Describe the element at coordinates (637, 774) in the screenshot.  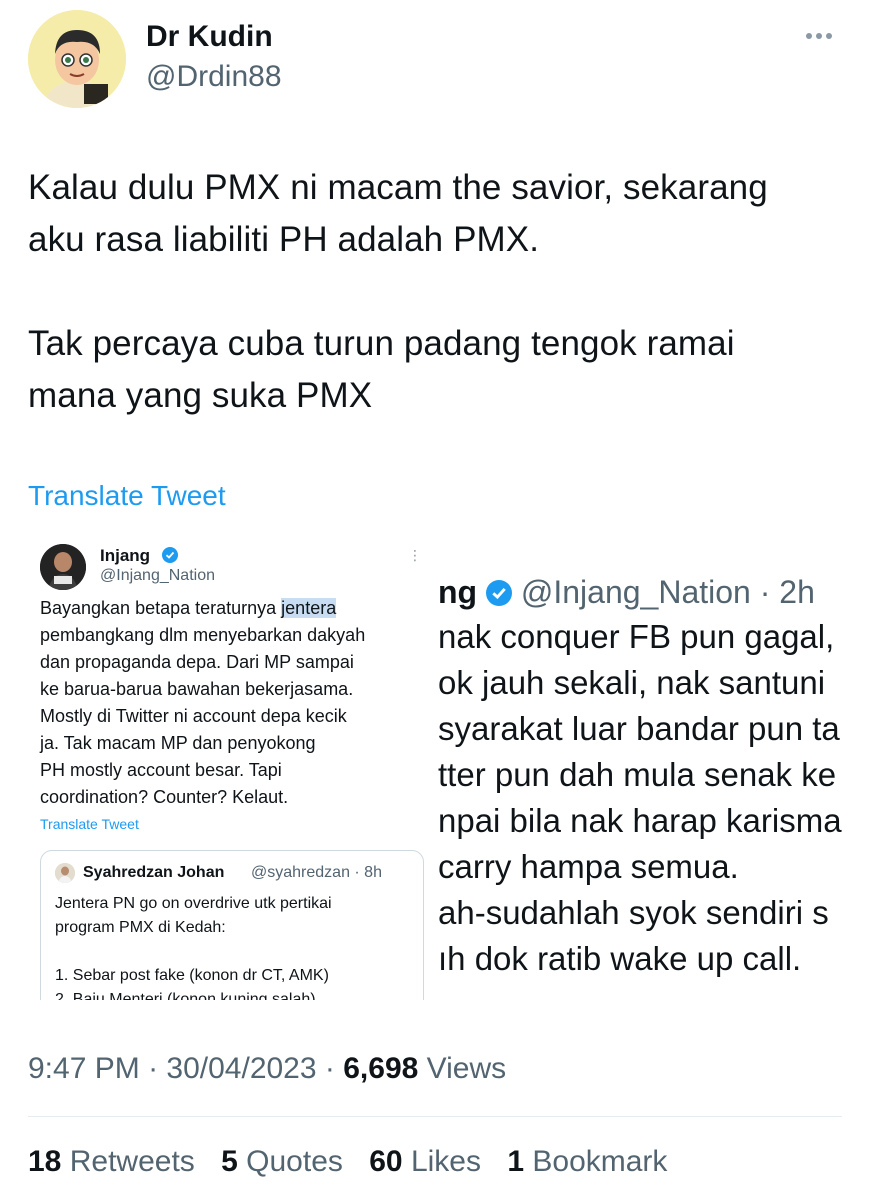
I see `right-text-line: tter pun dah mula senak ke` at that location.